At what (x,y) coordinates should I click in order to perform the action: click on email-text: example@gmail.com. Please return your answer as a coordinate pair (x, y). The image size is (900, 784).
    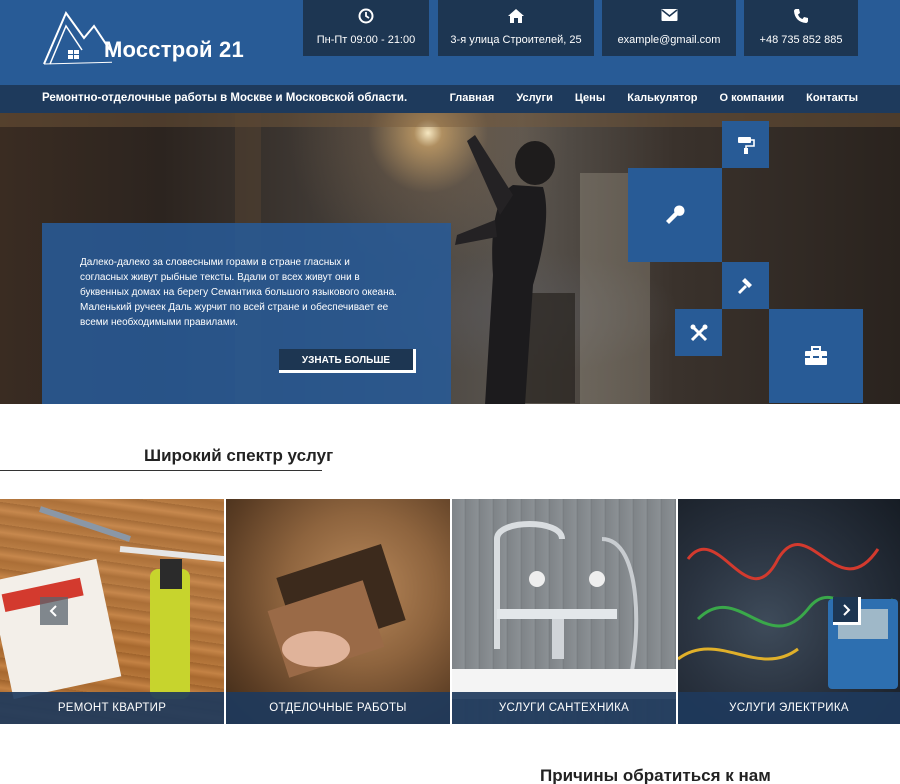
    Looking at the image, I should click on (669, 40).